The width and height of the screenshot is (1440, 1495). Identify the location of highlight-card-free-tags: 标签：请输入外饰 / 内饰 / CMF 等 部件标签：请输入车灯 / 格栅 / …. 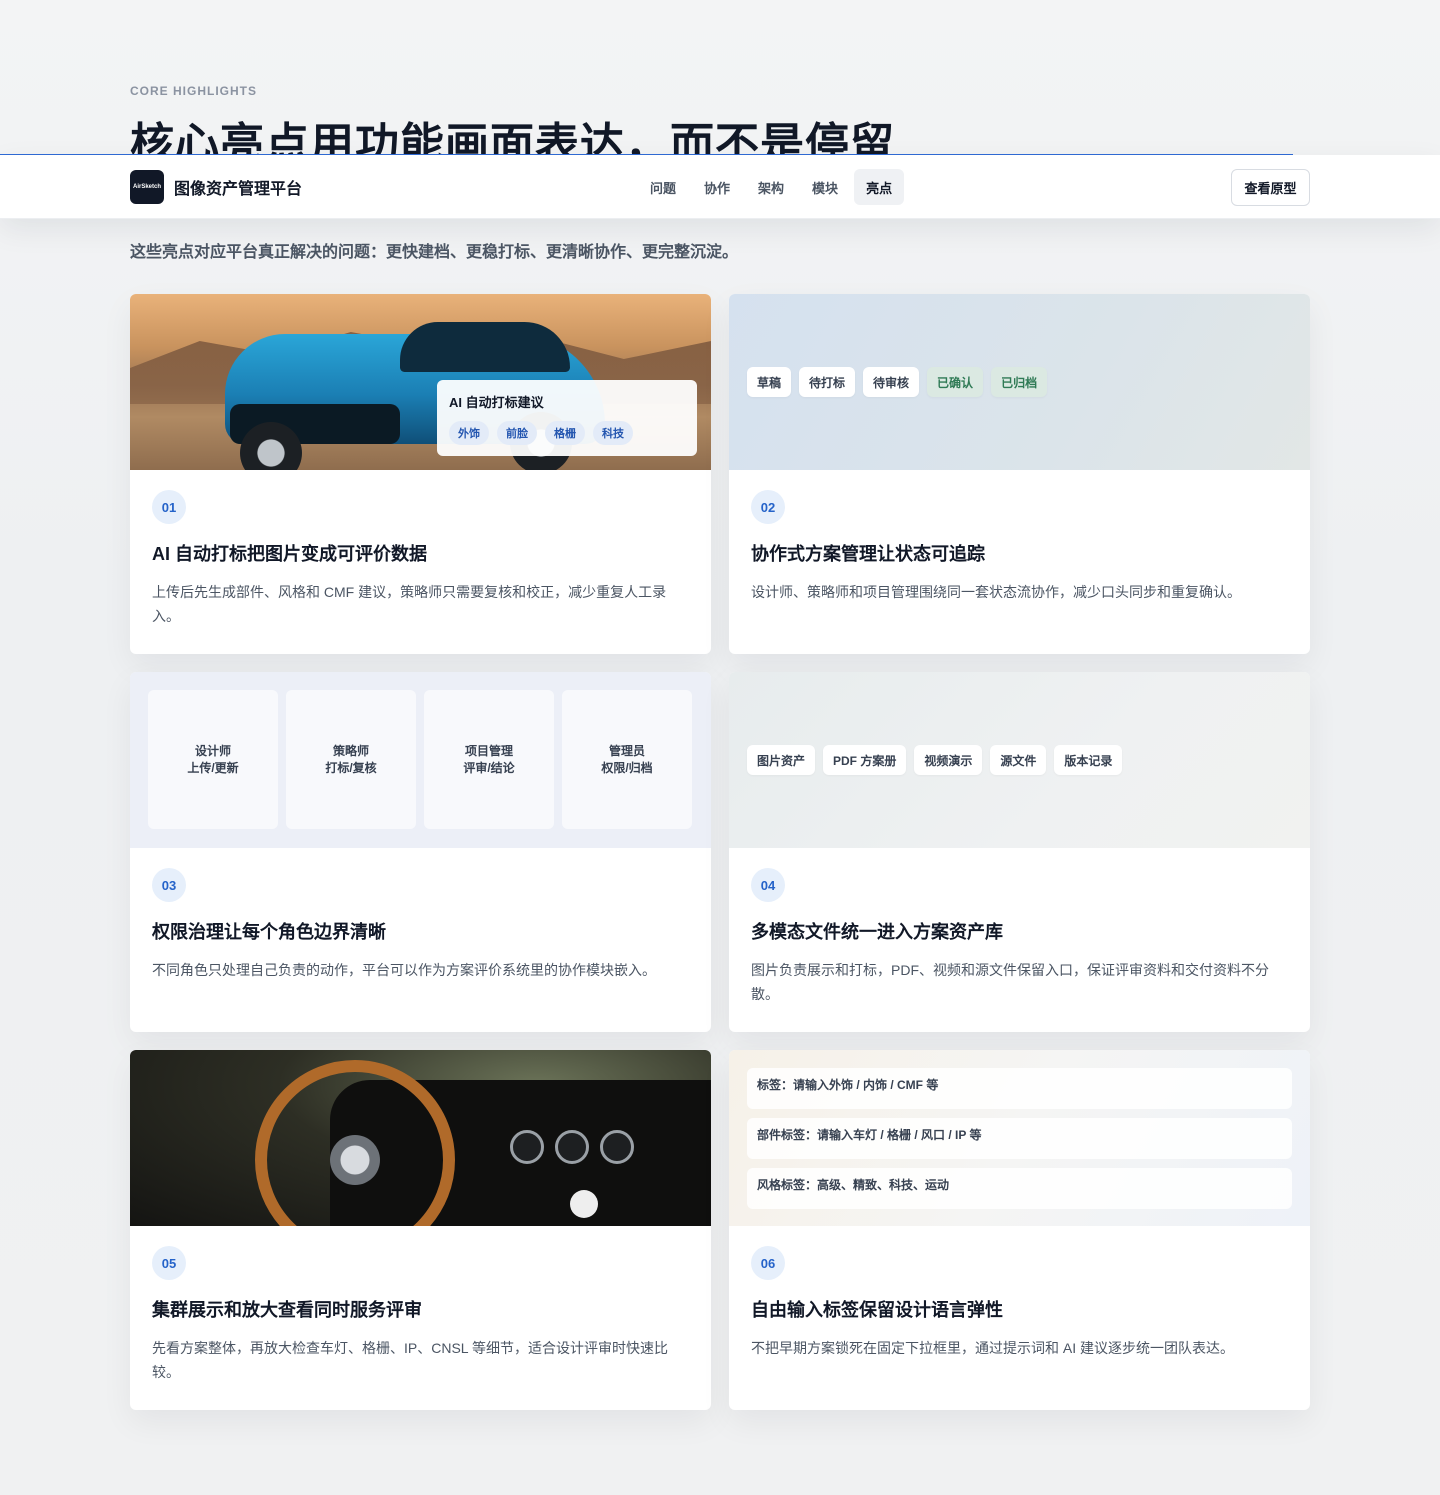
(1019, 1230).